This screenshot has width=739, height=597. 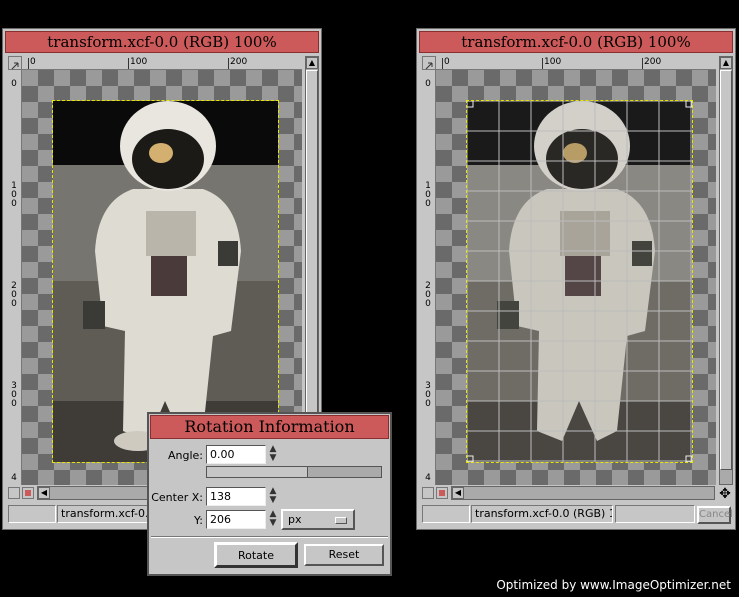 What do you see at coordinates (542, 514) in the screenshot?
I see `status-text: transform.xcf-0.0 (RGB) 100` at bounding box center [542, 514].